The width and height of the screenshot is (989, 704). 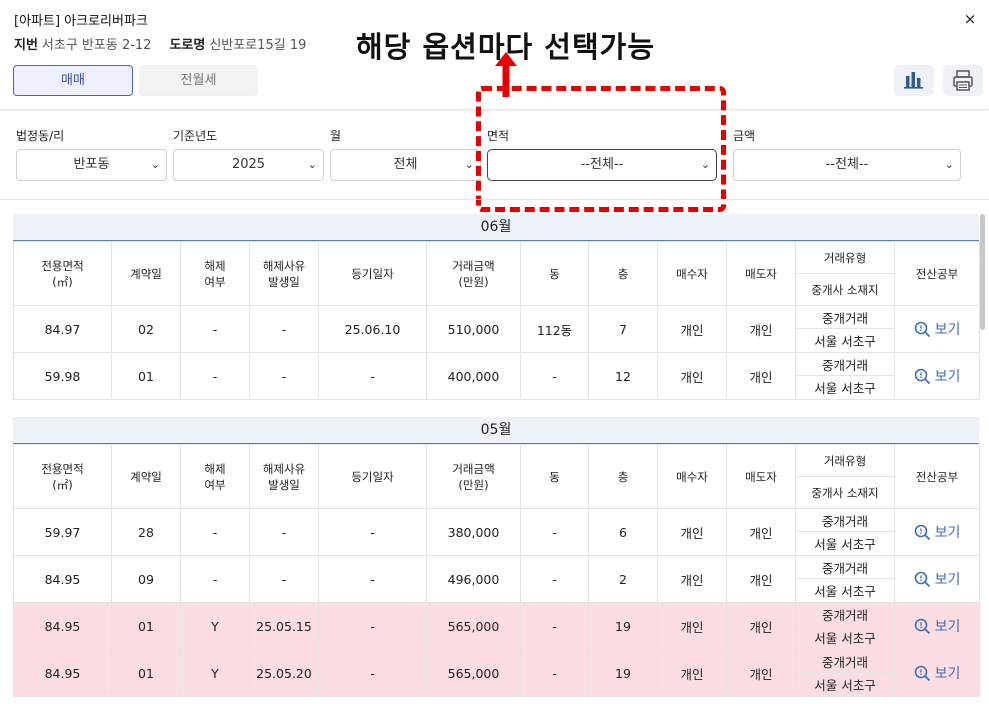 I want to click on cell-area: 84.97, so click(x=62, y=329).